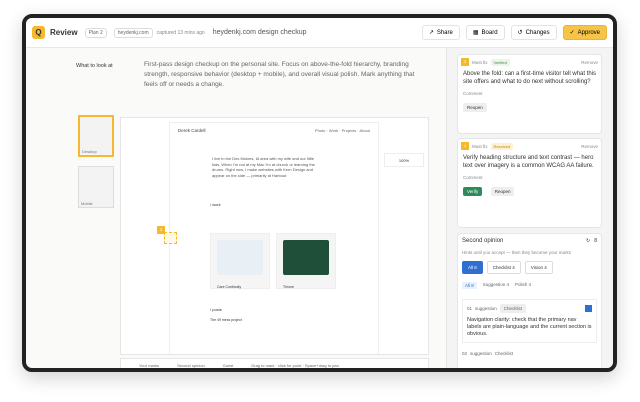  What do you see at coordinates (94, 66) in the screenshot?
I see `brief-label: What to look at` at bounding box center [94, 66].